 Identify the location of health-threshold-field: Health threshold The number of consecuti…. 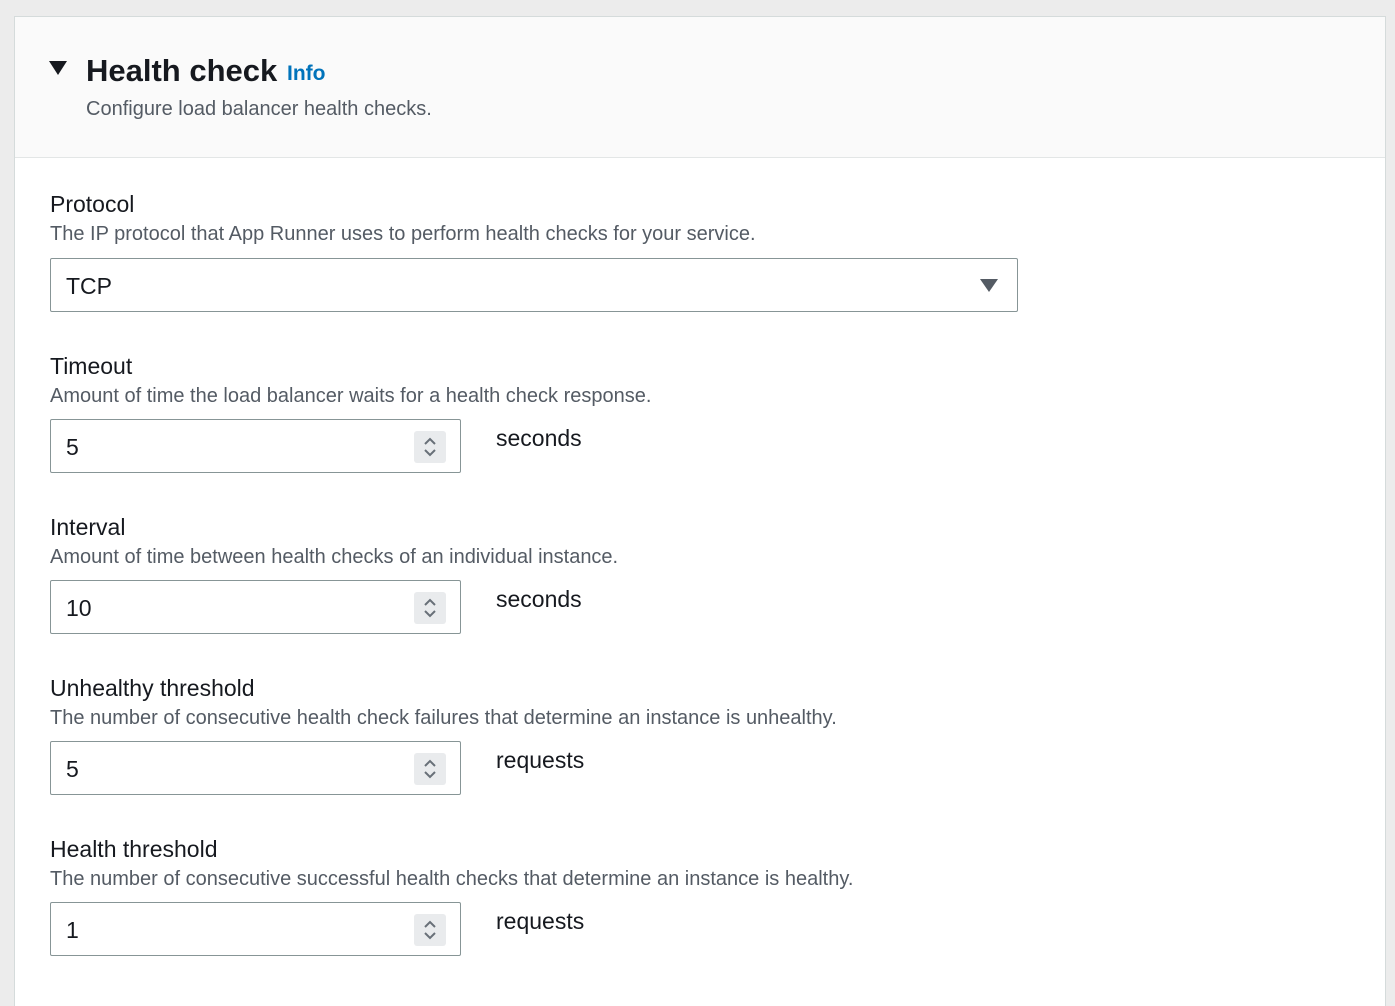
(451, 863).